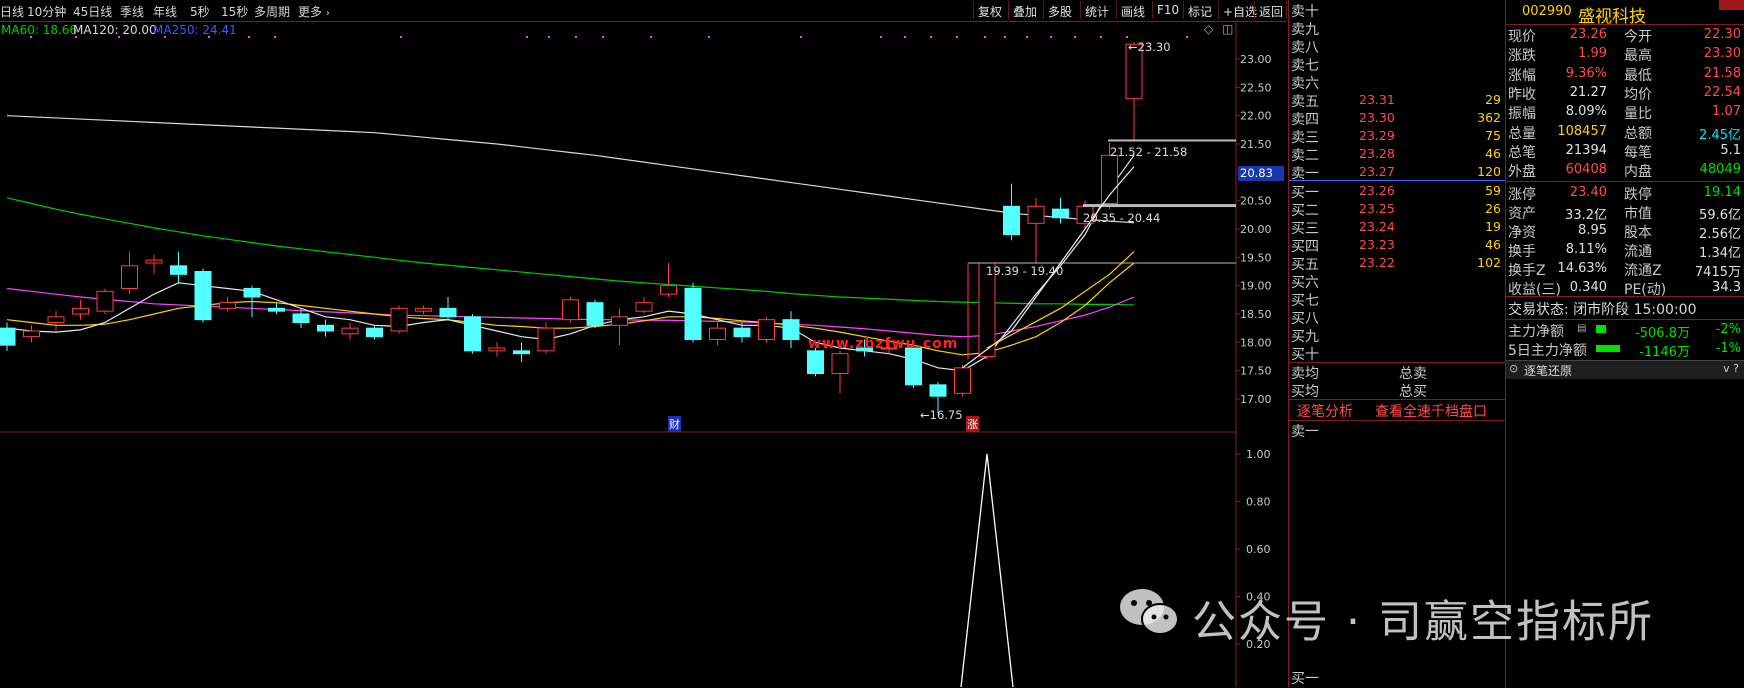 The image size is (1744, 688). I want to click on order-book-buy-row: 买三 23.24 19, so click(1396, 227).